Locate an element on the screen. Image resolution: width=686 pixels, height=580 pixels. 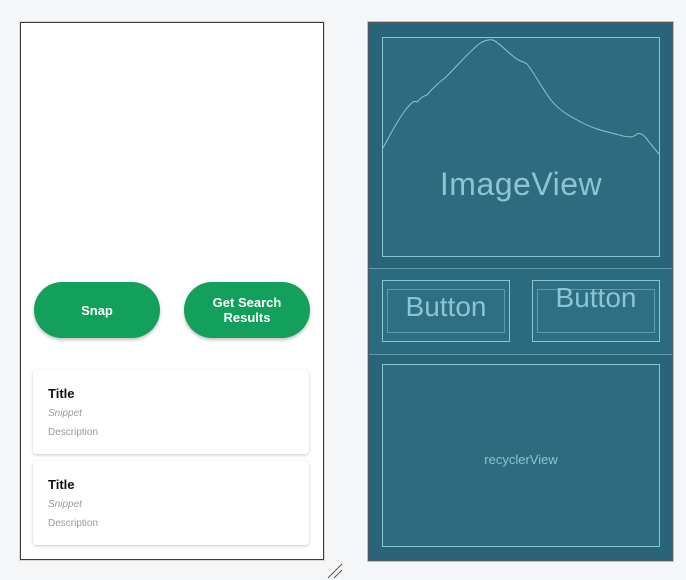
blueprint-search-button: Button is located at coordinates (596, 311).